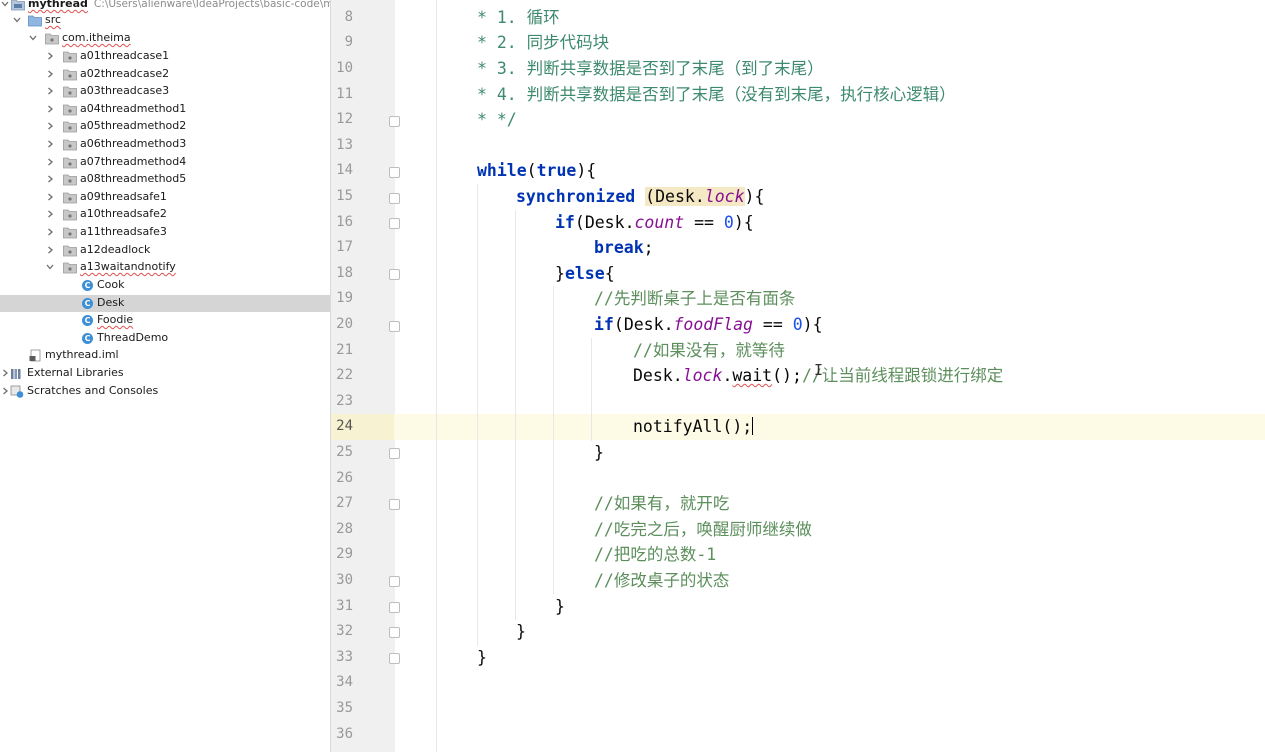  Describe the element at coordinates (344, 349) in the screenshot. I see `line-number: 21` at that location.